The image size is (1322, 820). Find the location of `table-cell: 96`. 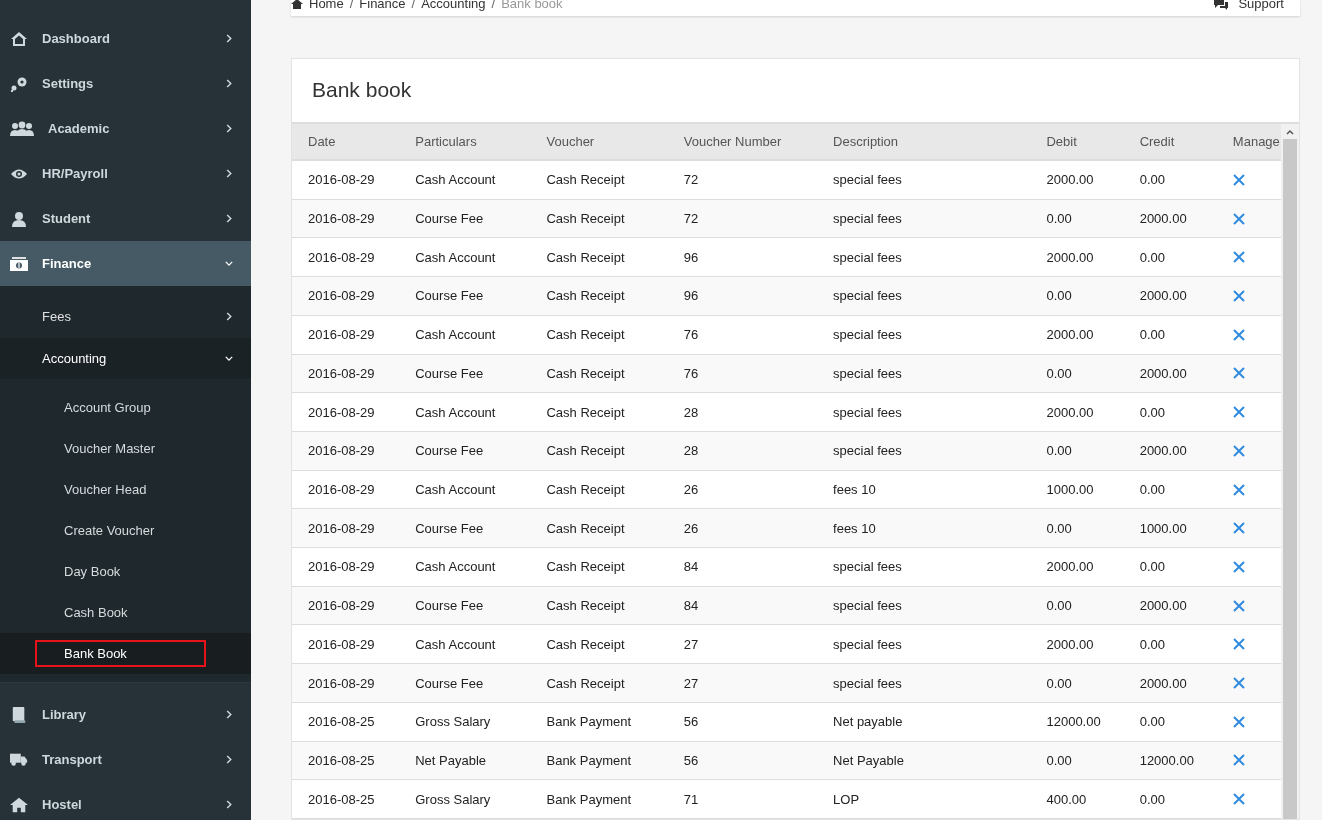

table-cell: 96 is located at coordinates (758, 257).